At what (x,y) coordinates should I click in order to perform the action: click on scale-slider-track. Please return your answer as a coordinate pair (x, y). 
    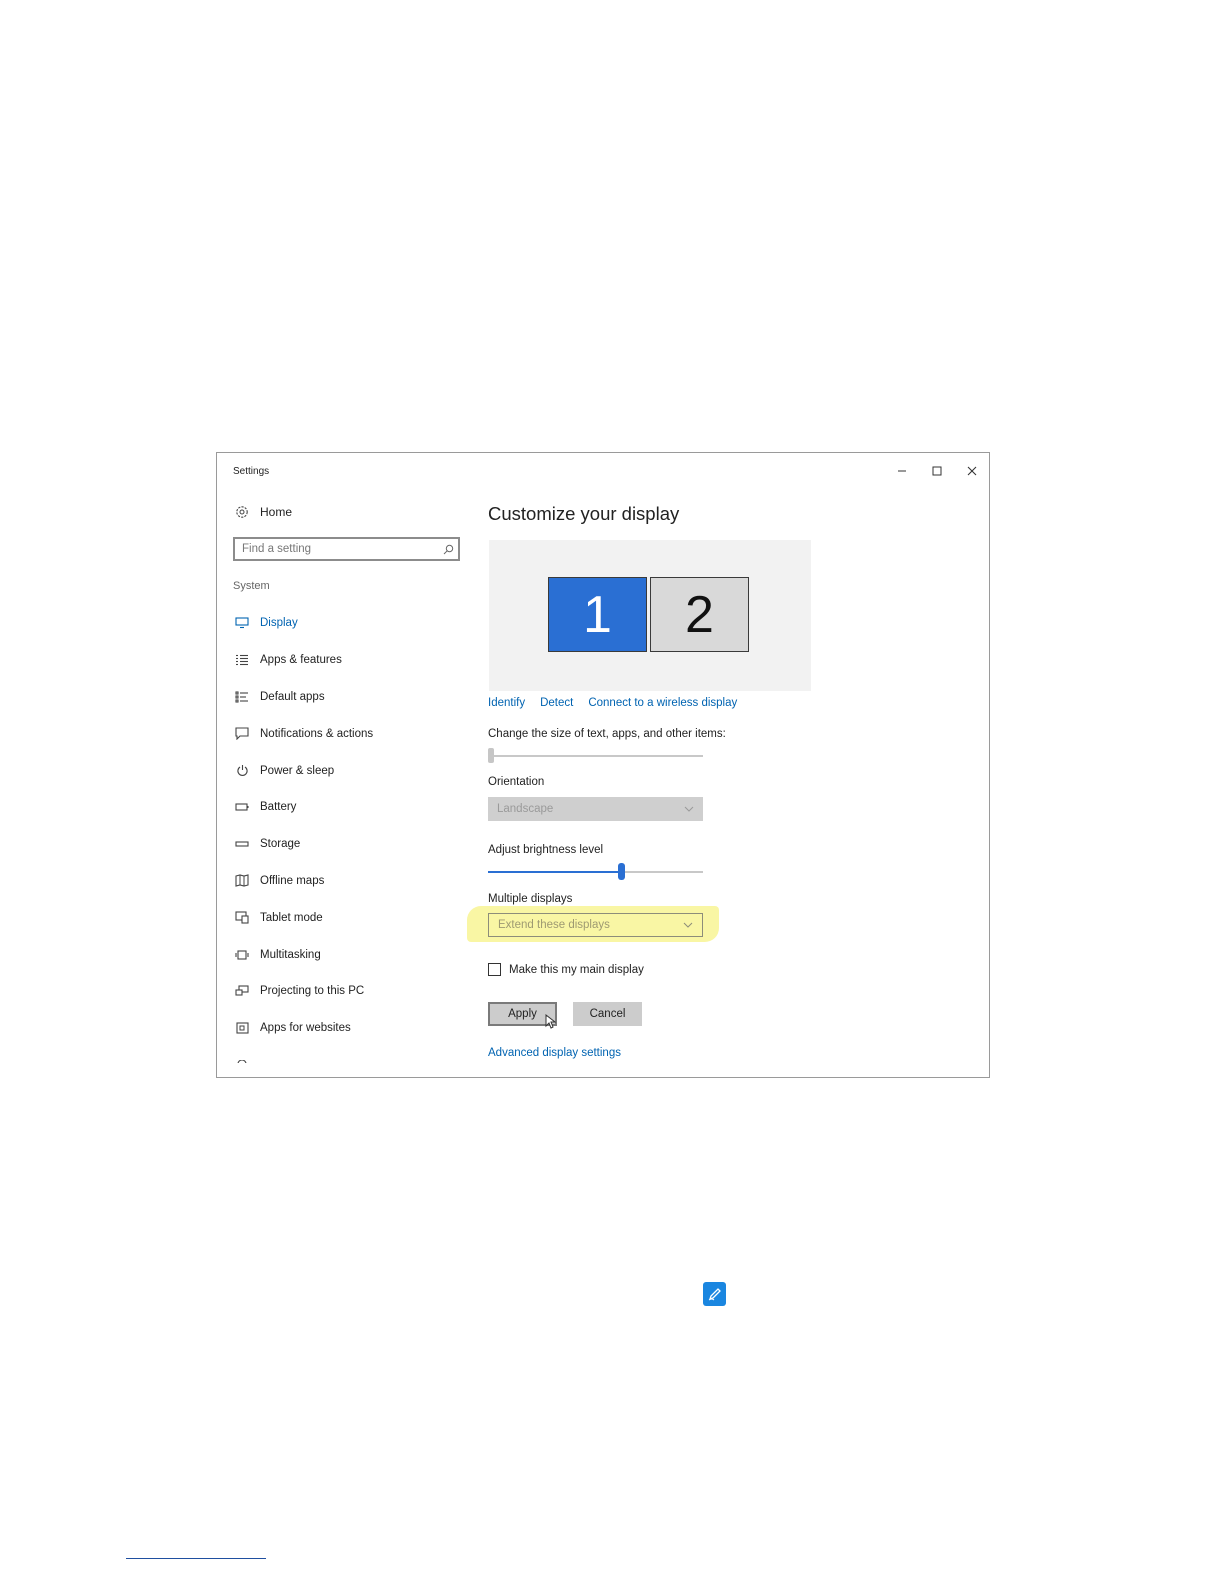
    Looking at the image, I should click on (595, 756).